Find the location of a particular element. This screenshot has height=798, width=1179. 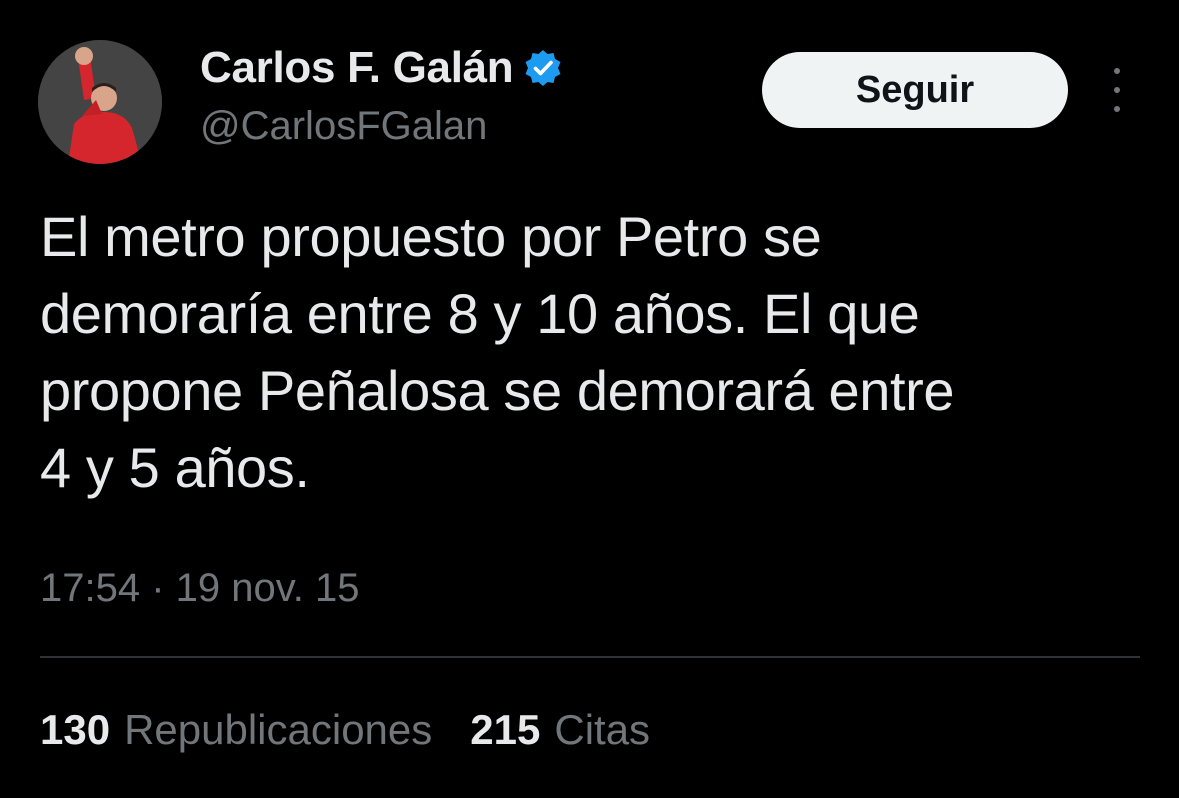

reposts-stat: 130 Republicaciones is located at coordinates (236, 730).